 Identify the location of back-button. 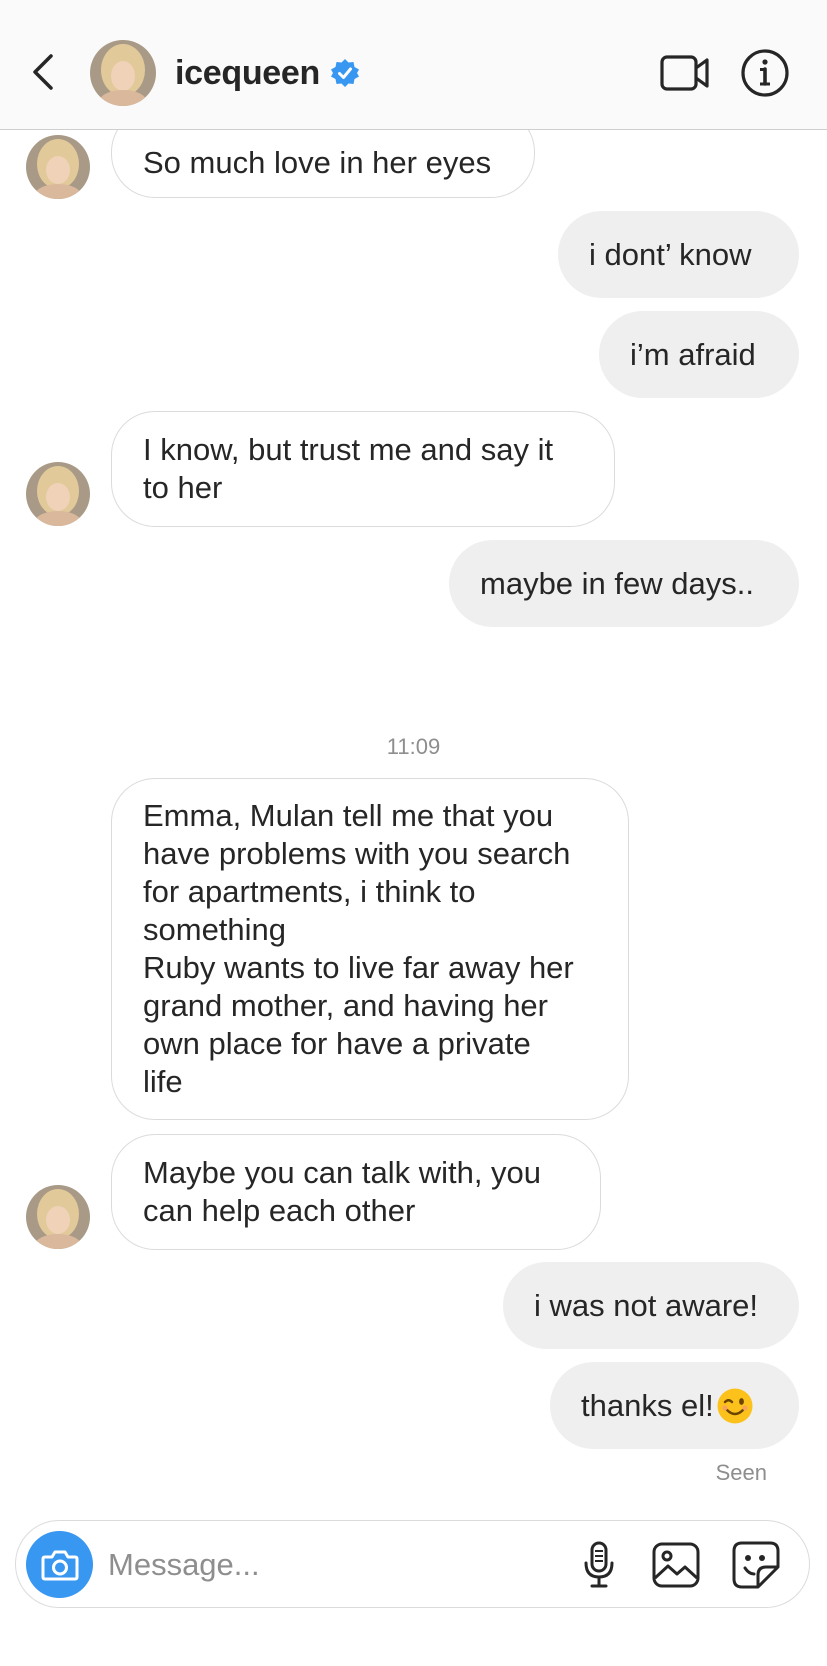
(43, 72).